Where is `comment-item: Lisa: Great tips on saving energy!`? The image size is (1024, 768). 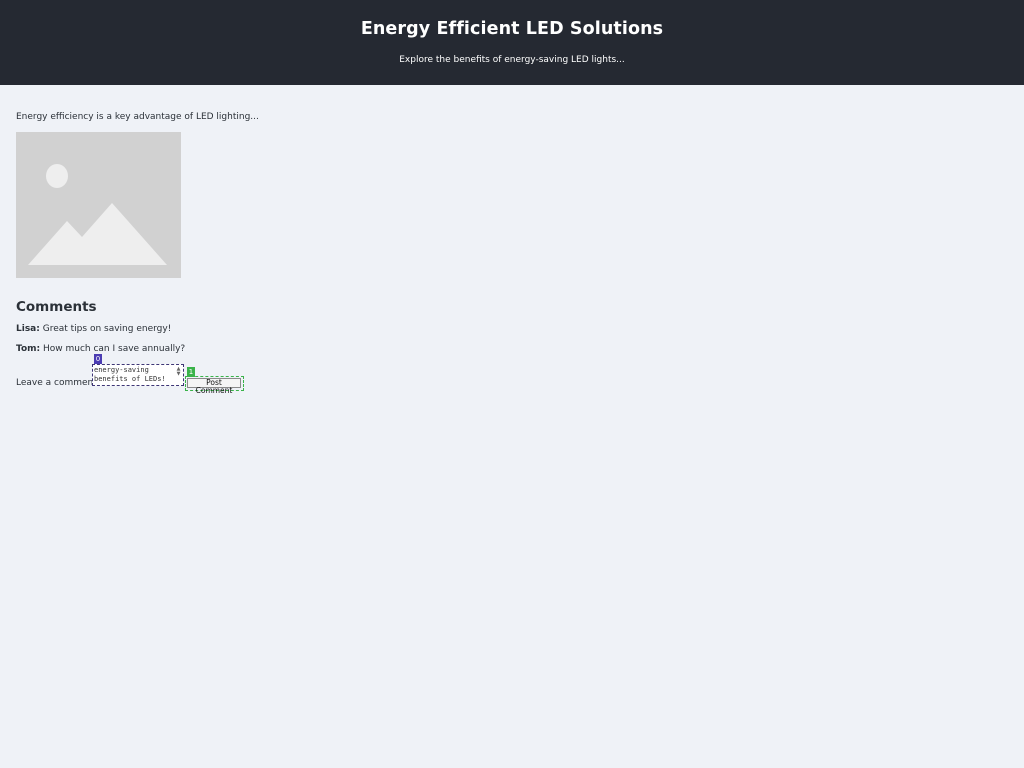 comment-item: Lisa: Great tips on saving energy! is located at coordinates (93, 329).